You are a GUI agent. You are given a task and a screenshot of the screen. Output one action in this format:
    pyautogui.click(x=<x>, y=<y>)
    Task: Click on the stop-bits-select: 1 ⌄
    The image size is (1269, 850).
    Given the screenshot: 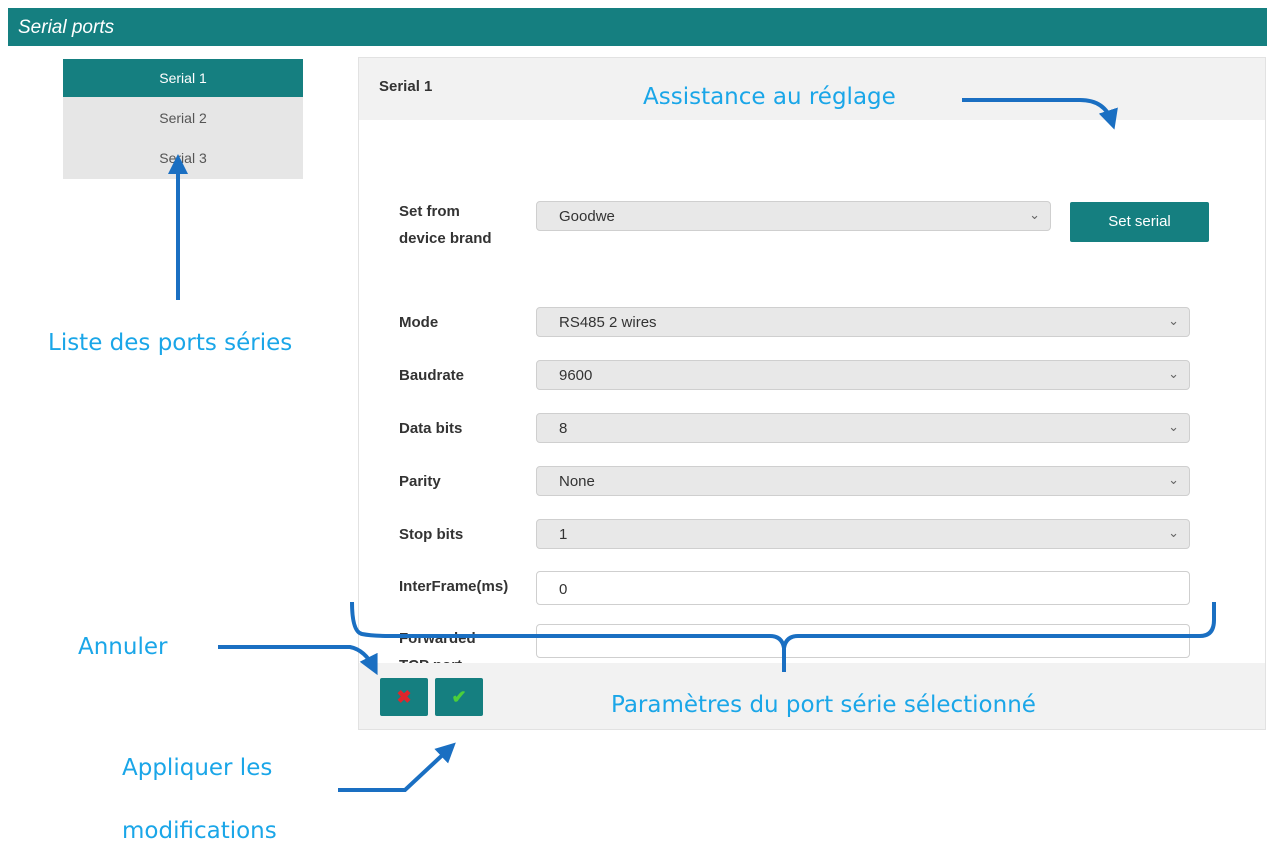 What is the action you would take?
    pyautogui.click(x=863, y=534)
    